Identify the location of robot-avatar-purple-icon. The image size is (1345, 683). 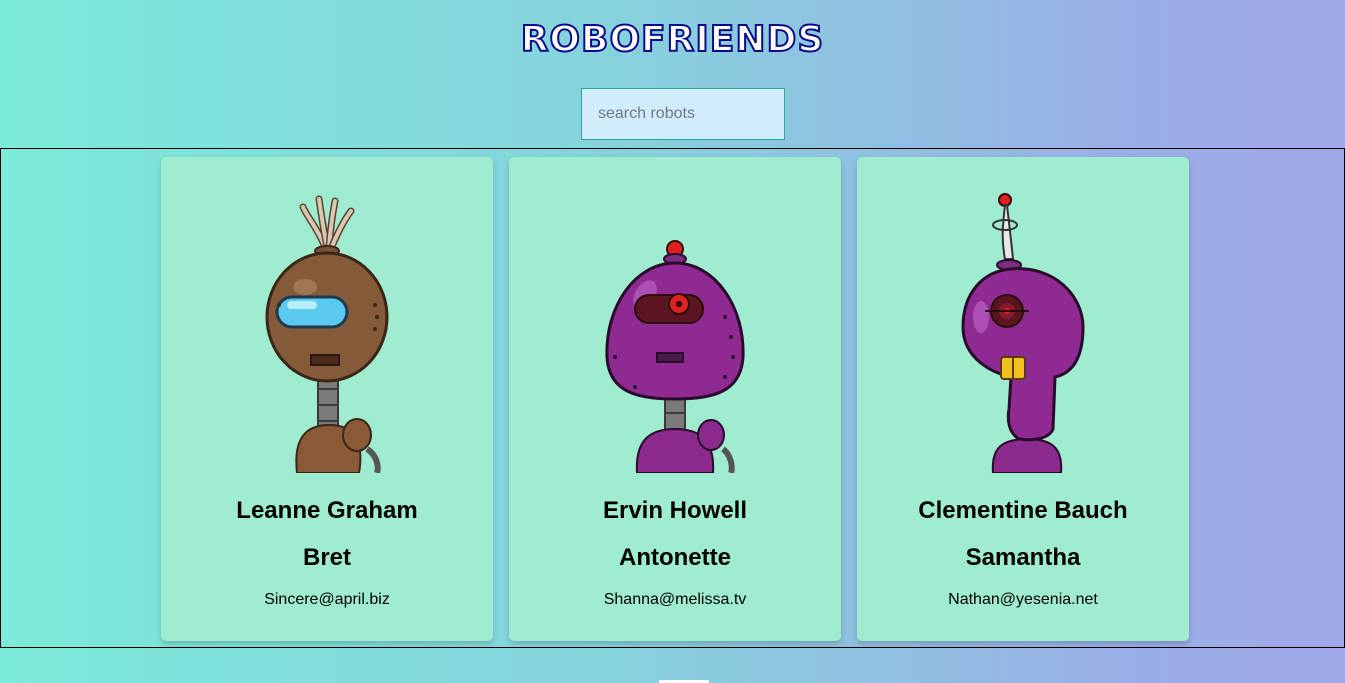
(675, 356).